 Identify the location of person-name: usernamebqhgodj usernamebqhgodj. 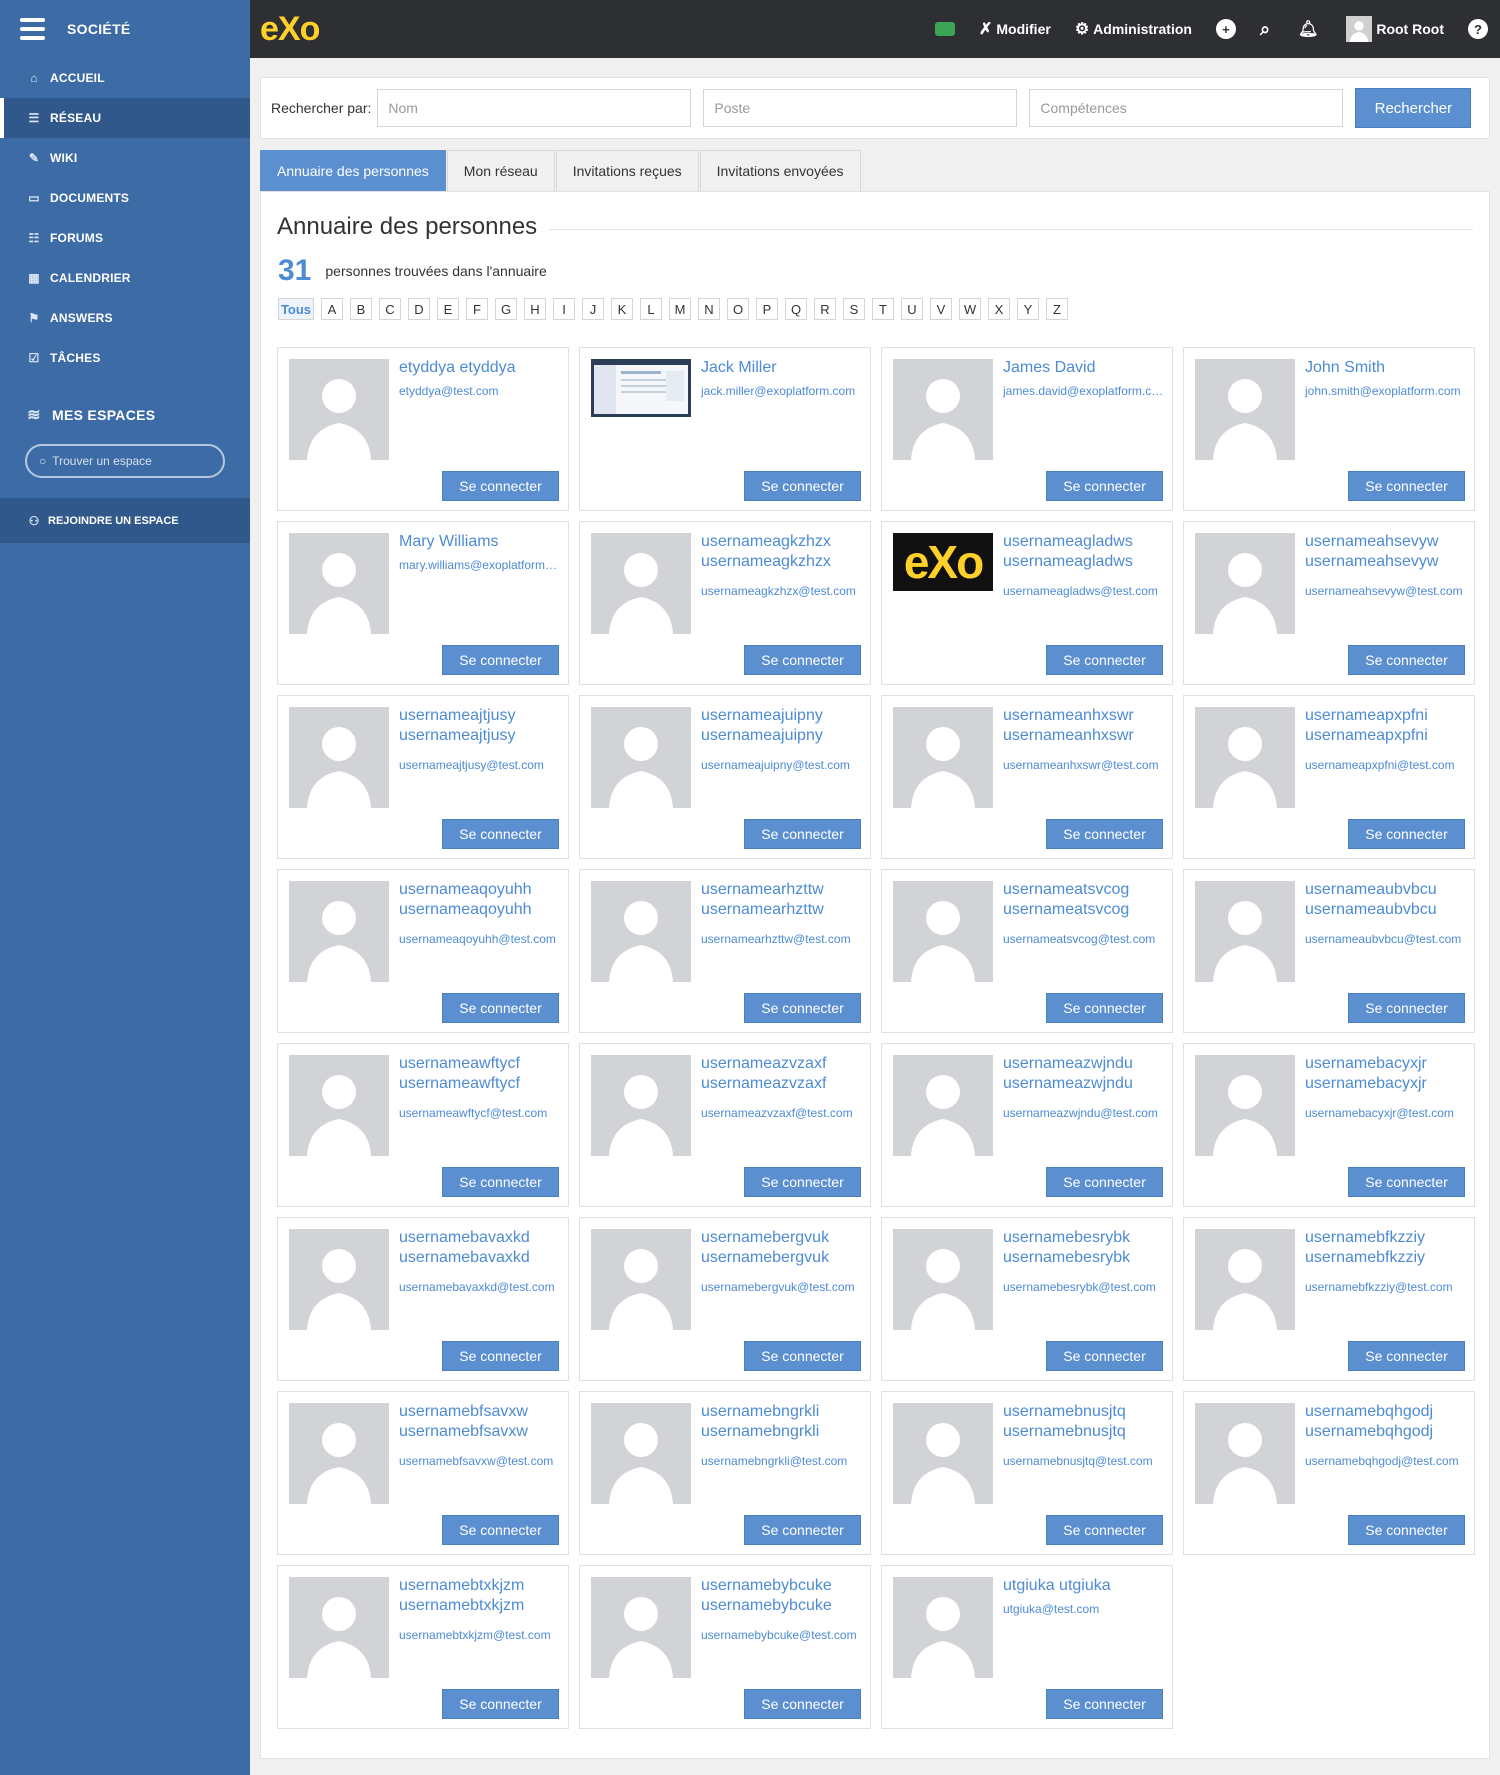
(1380, 1422).